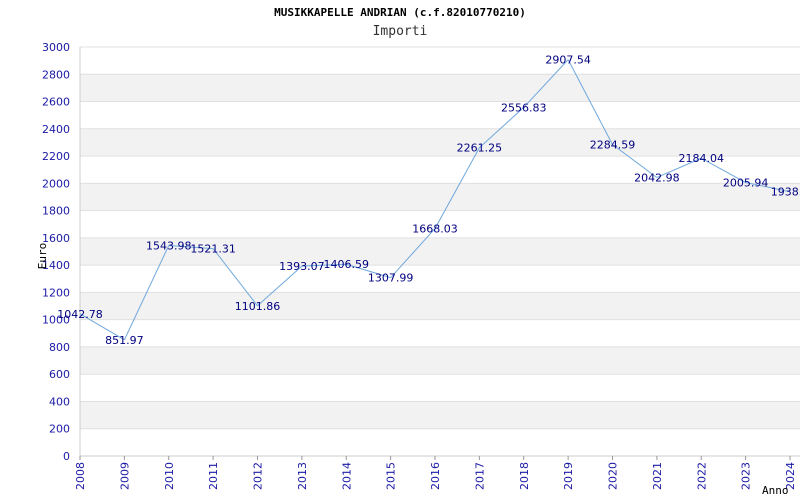 The width and height of the screenshot is (800, 500). Describe the element at coordinates (213, 476) in the screenshot. I see `x-tick-label: 2011` at that location.